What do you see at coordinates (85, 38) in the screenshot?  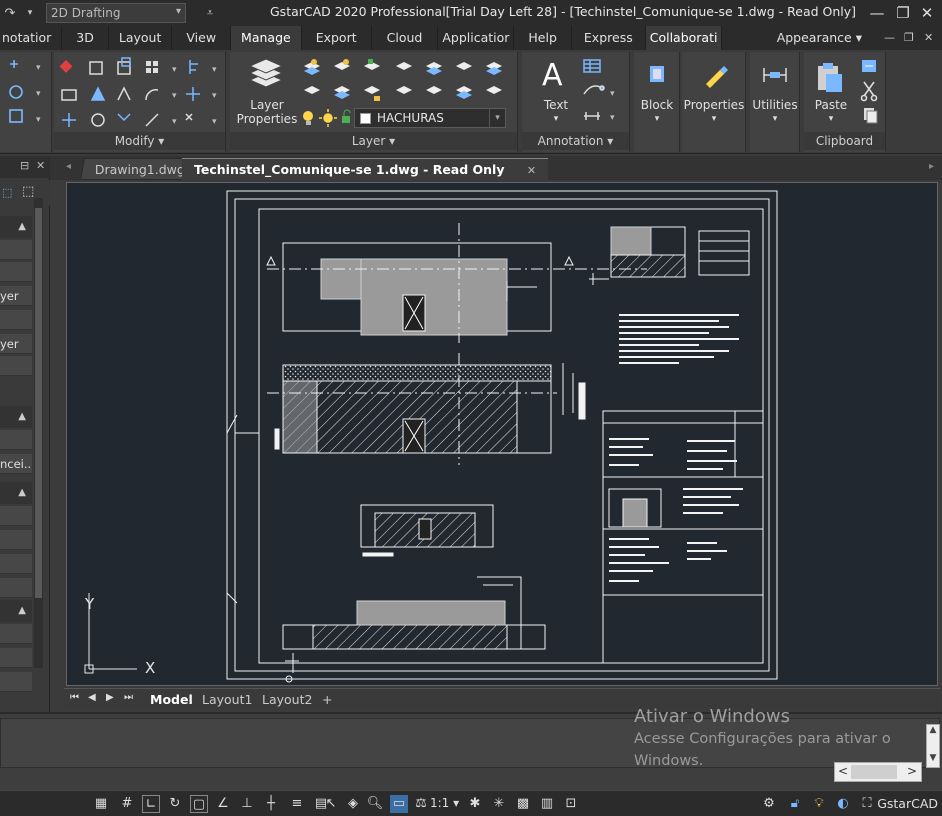 I see `tab-3d: 3D` at bounding box center [85, 38].